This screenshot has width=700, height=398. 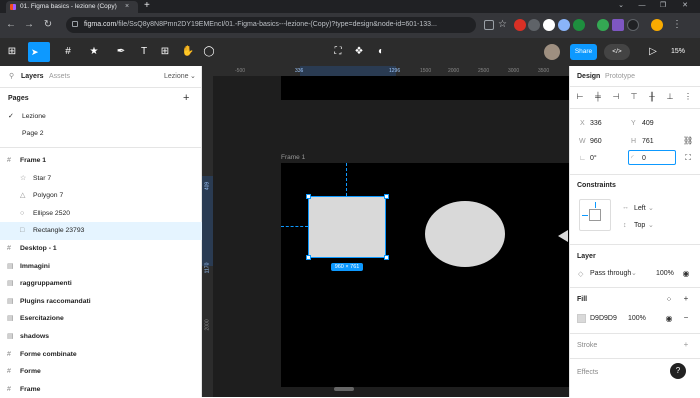 What do you see at coordinates (657, 25) in the screenshot?
I see `profile-avatar` at bounding box center [657, 25].